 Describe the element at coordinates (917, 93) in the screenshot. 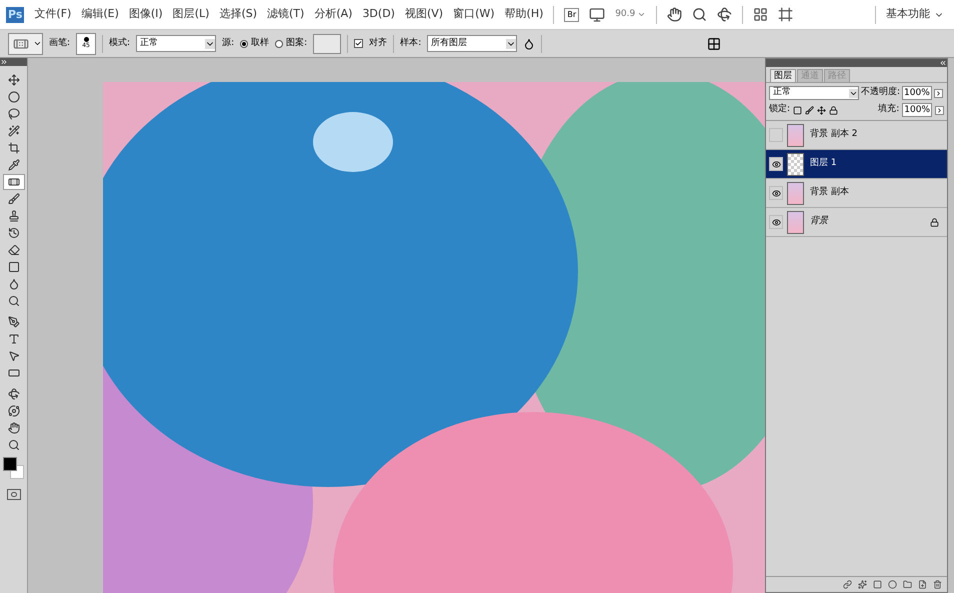

I see `opacity-field: 100%` at that location.